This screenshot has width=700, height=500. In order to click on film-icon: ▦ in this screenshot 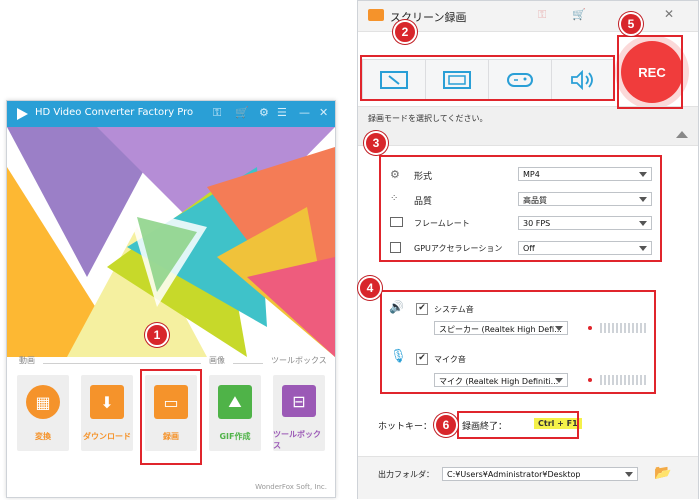, I will do `click(43, 402)`.